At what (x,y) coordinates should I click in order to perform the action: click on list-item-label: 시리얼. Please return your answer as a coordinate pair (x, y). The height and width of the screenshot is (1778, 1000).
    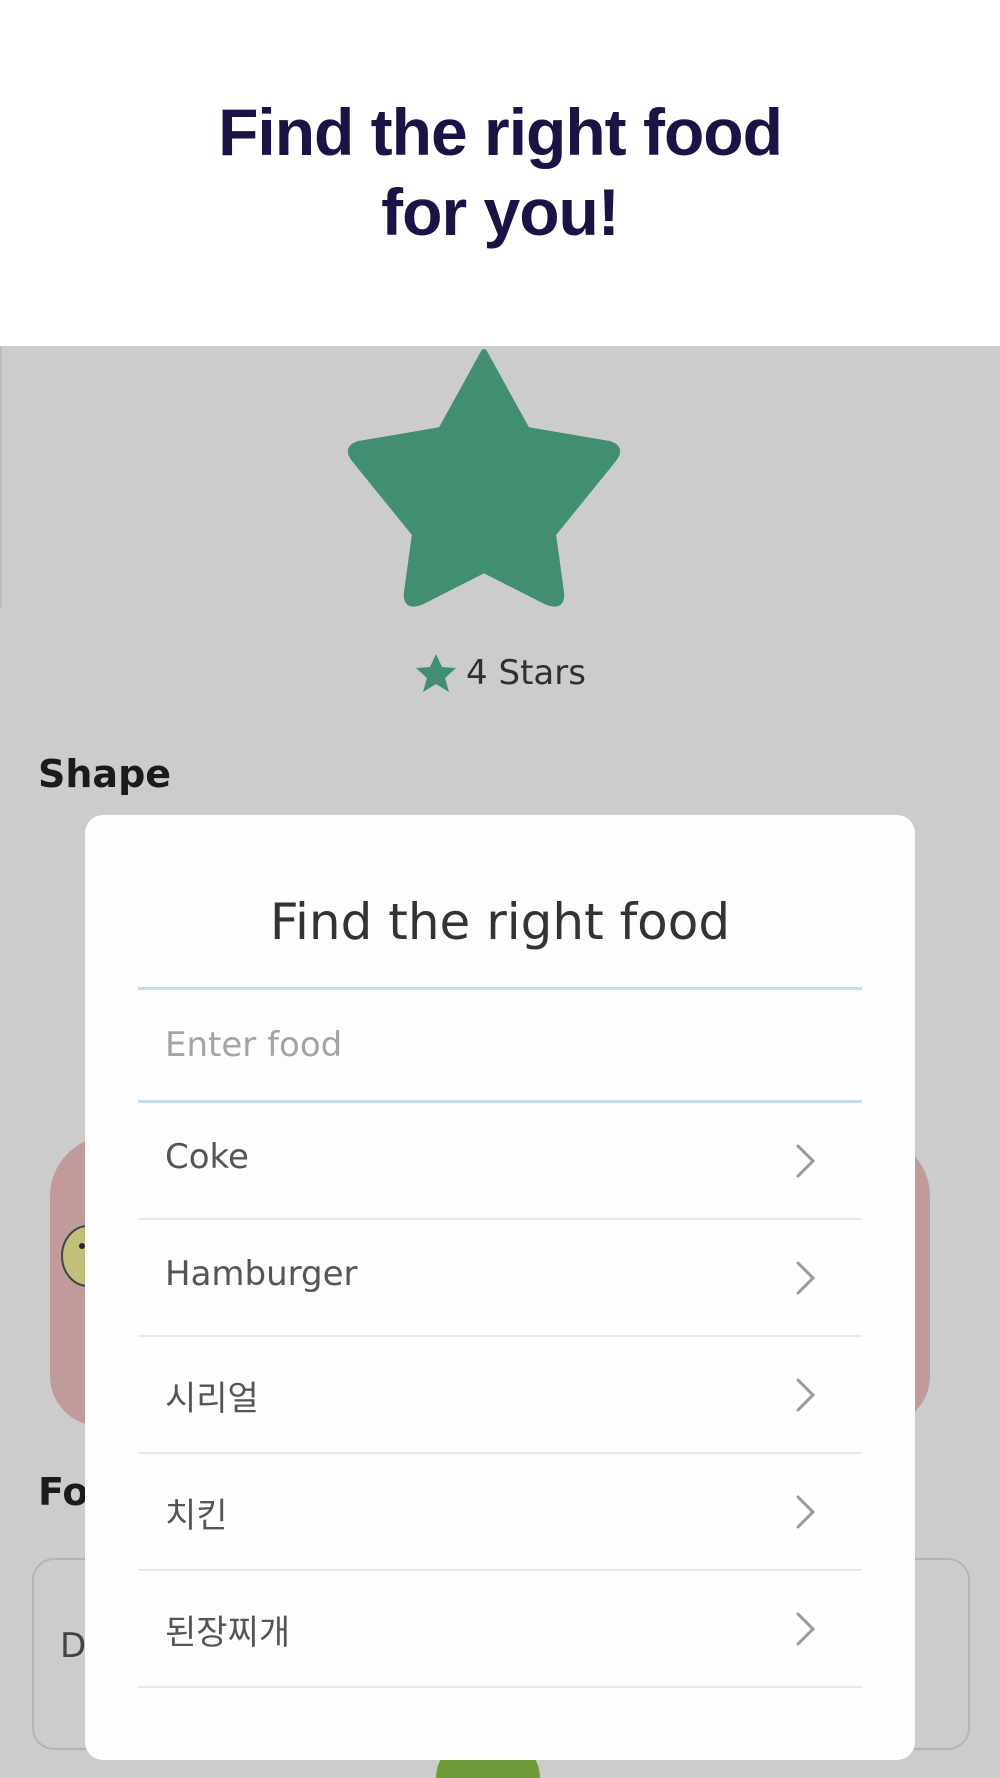
    Looking at the image, I should click on (212, 1399).